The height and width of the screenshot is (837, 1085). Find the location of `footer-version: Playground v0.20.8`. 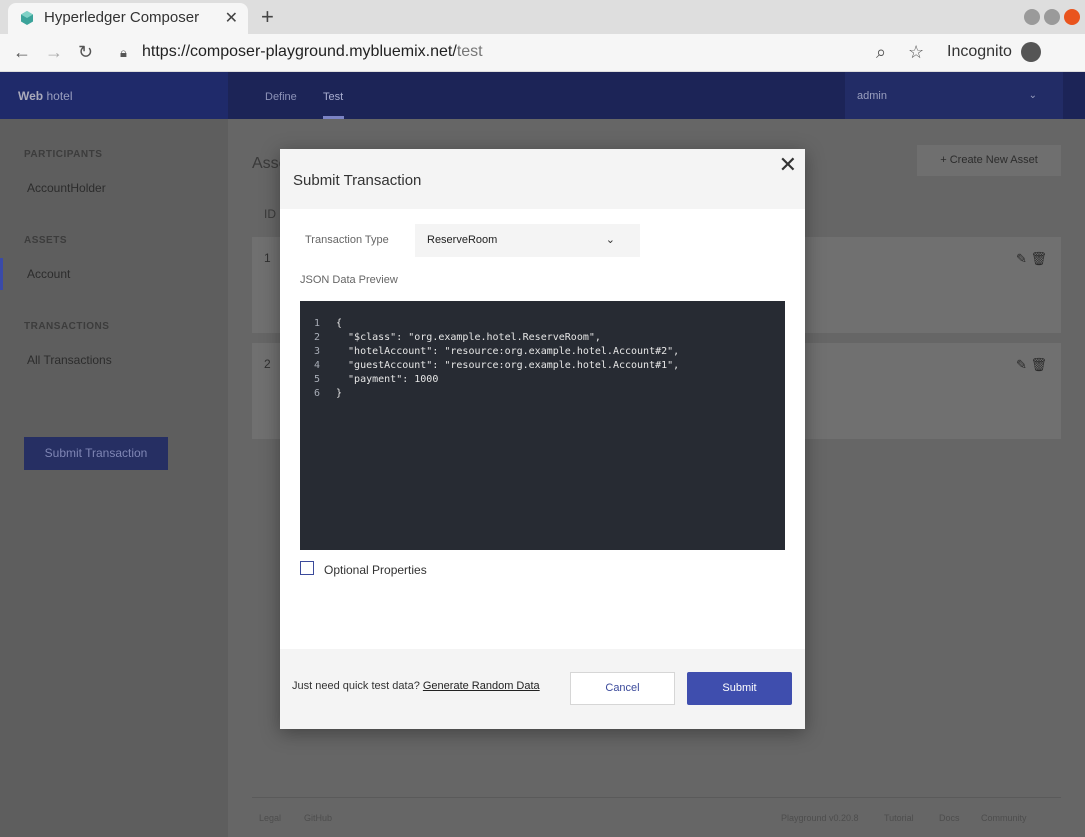

footer-version: Playground v0.20.8 is located at coordinates (820, 818).